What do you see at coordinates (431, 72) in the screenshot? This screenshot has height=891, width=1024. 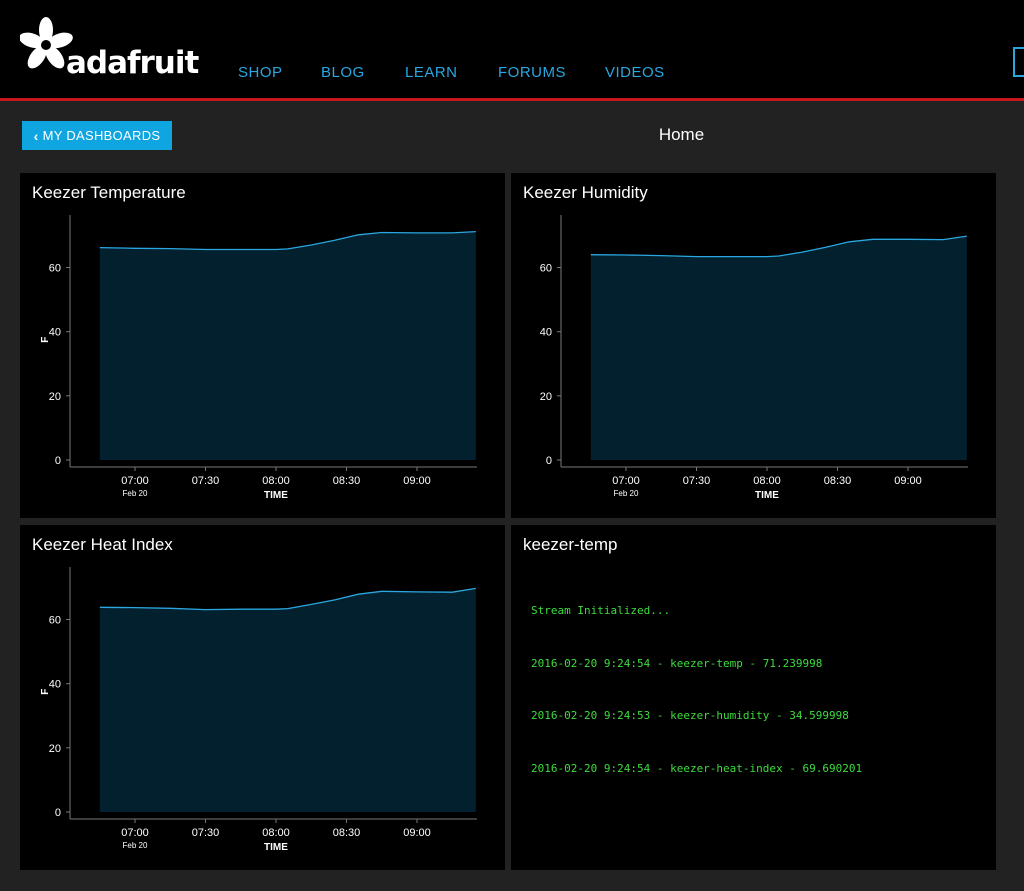 I see `nav-learn: LEARN` at bounding box center [431, 72].